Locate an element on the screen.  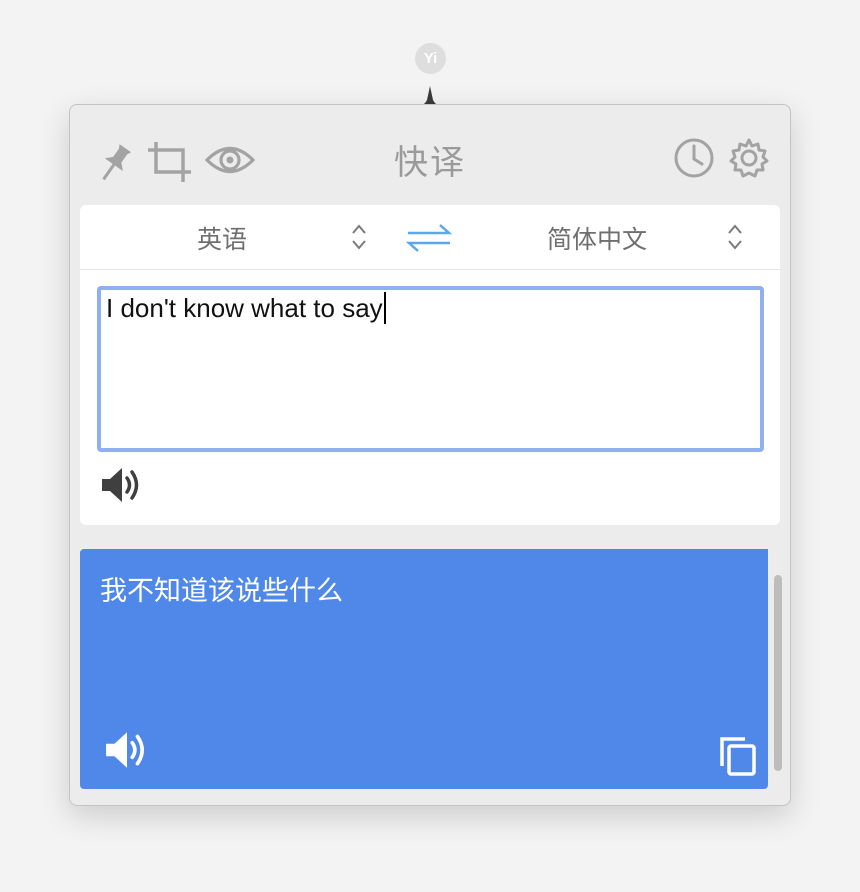
language-selector-row: 英语 简体中文 is located at coordinates (430, 237).